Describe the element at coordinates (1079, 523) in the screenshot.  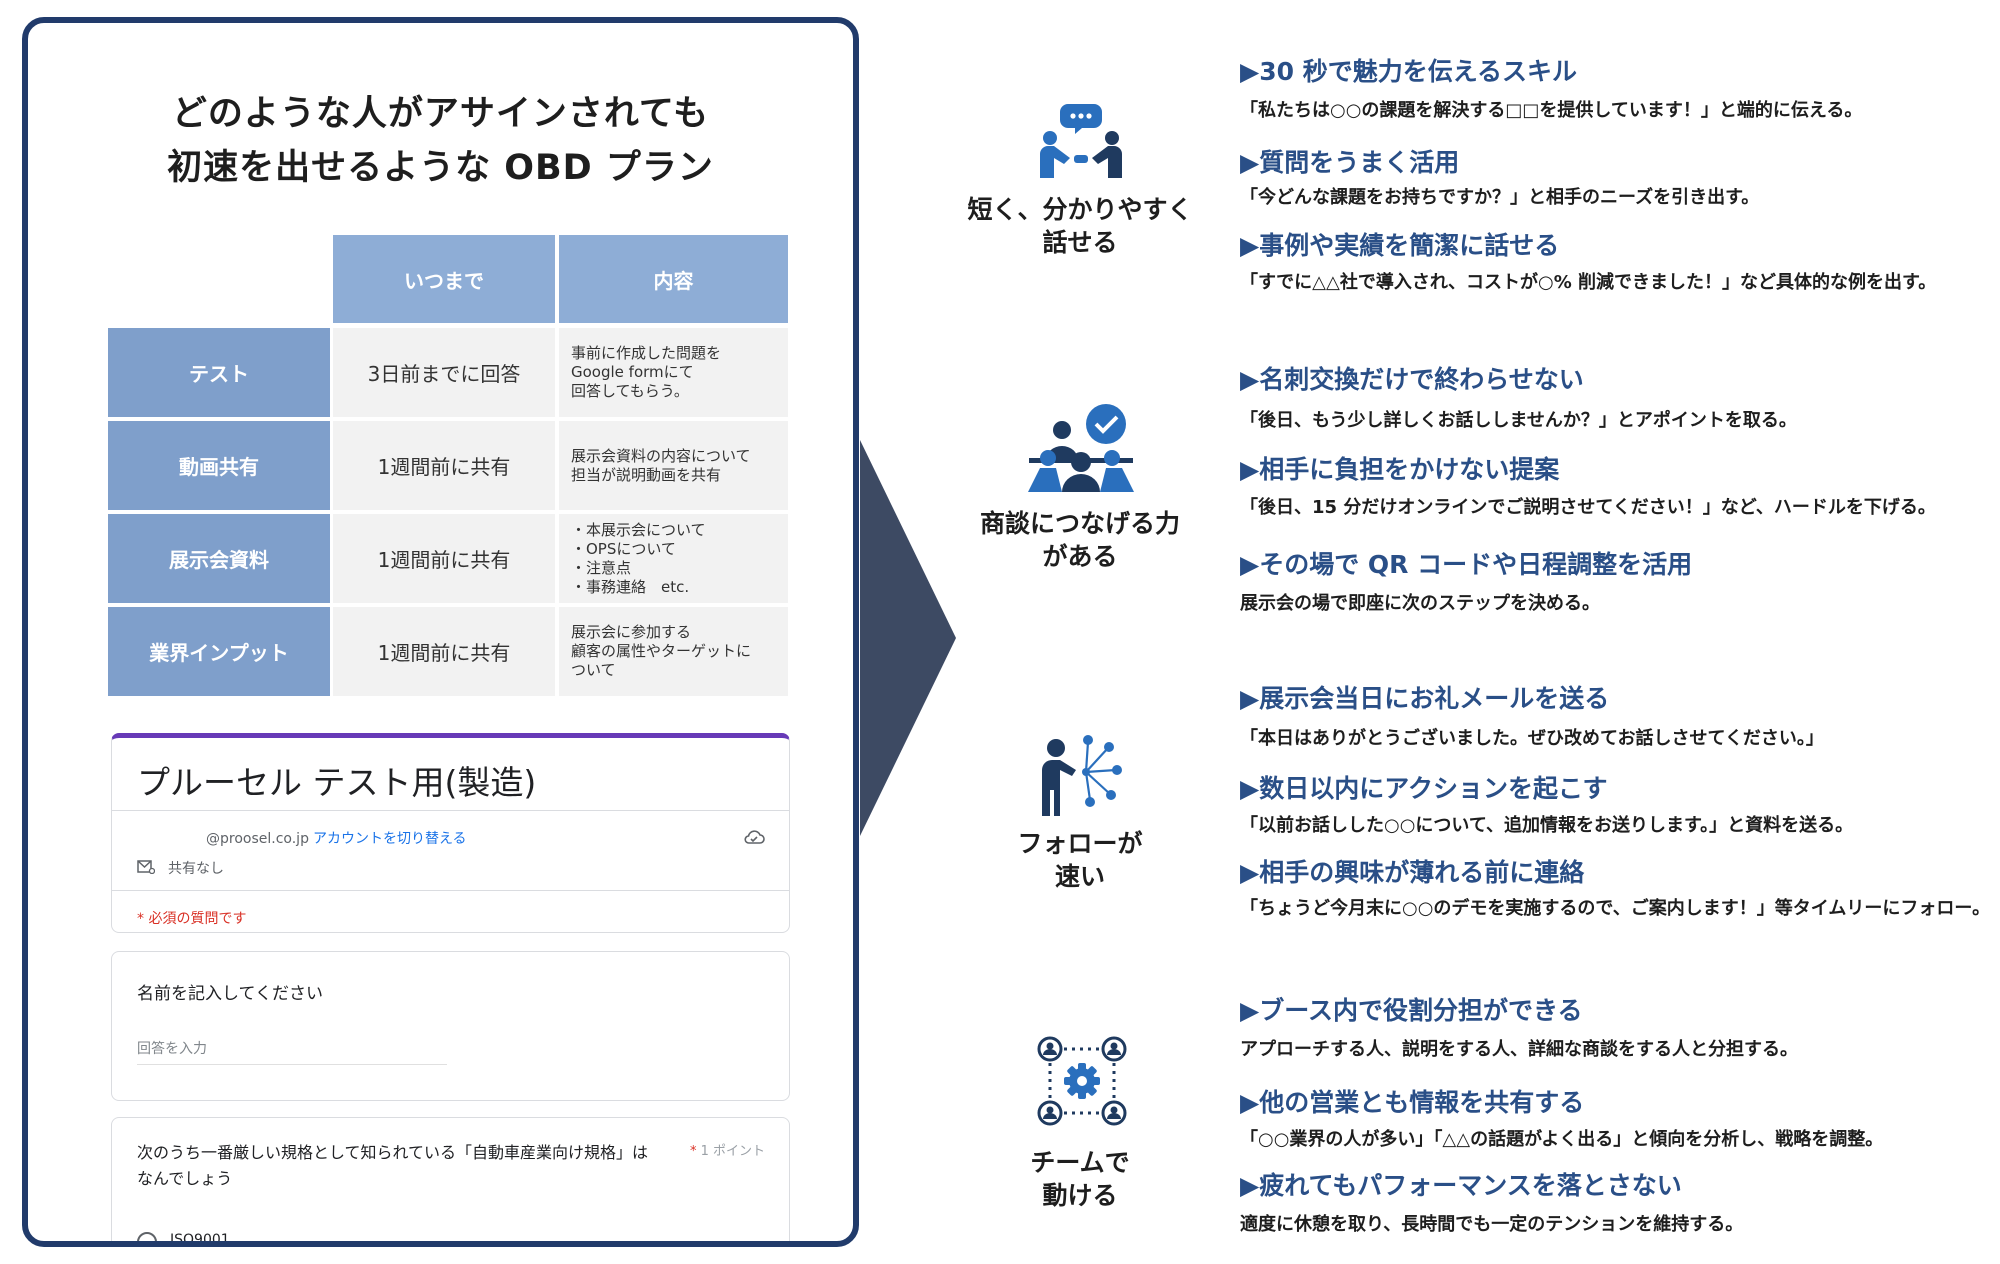
I see `category-label-line1: 商談につなげる力` at that location.